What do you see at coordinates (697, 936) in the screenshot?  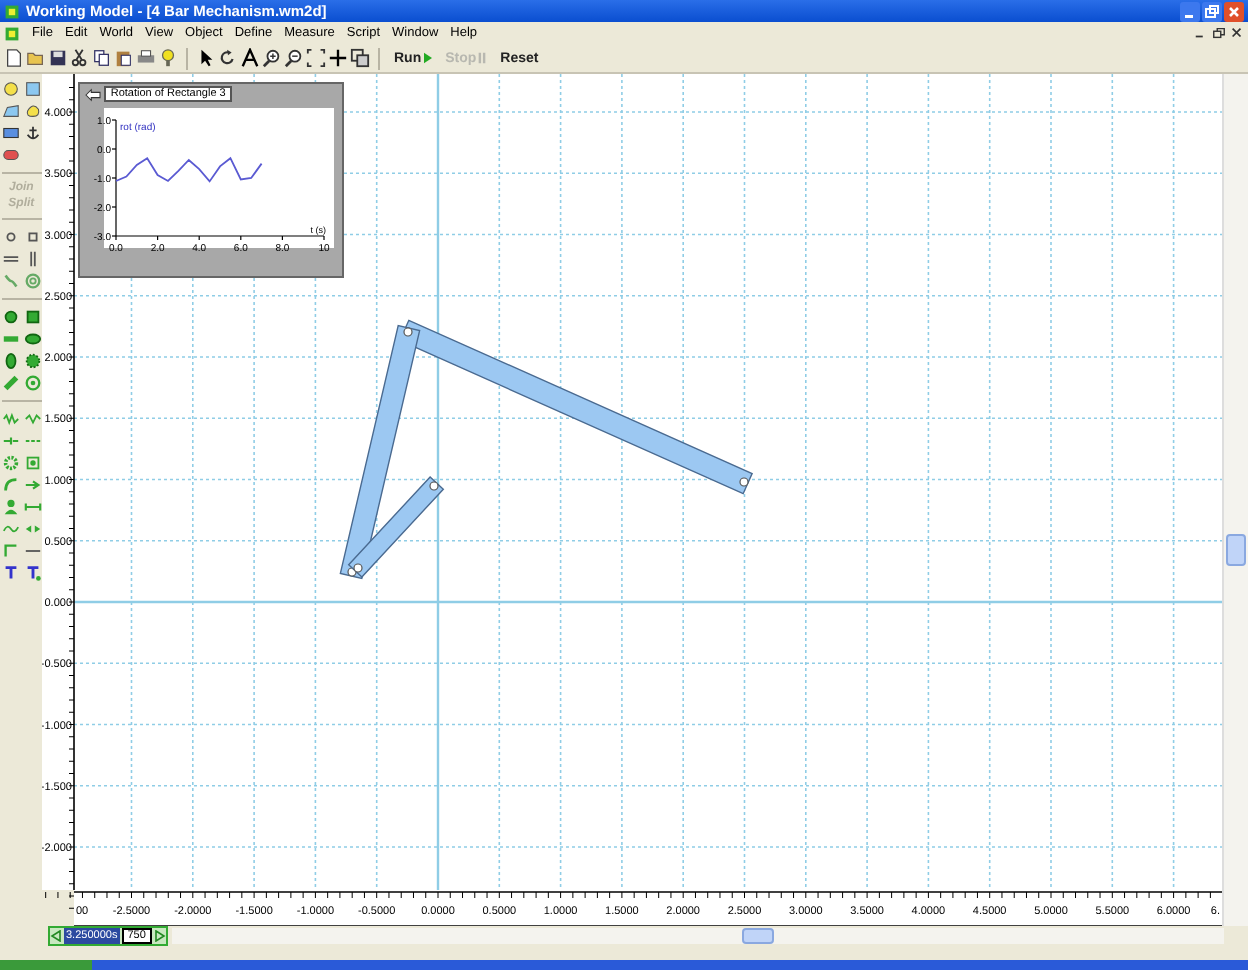 I see `horizontal-scrollbar` at bounding box center [697, 936].